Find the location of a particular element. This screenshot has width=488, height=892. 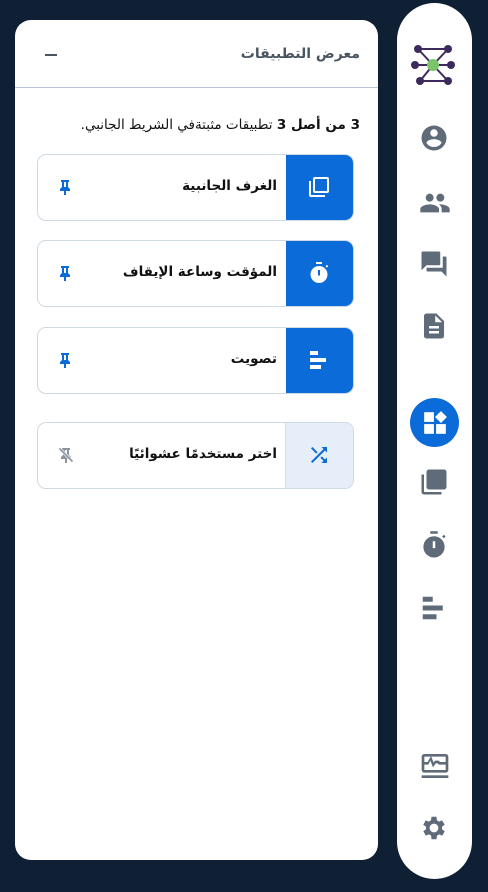

users-icon is located at coordinates (435, 203).